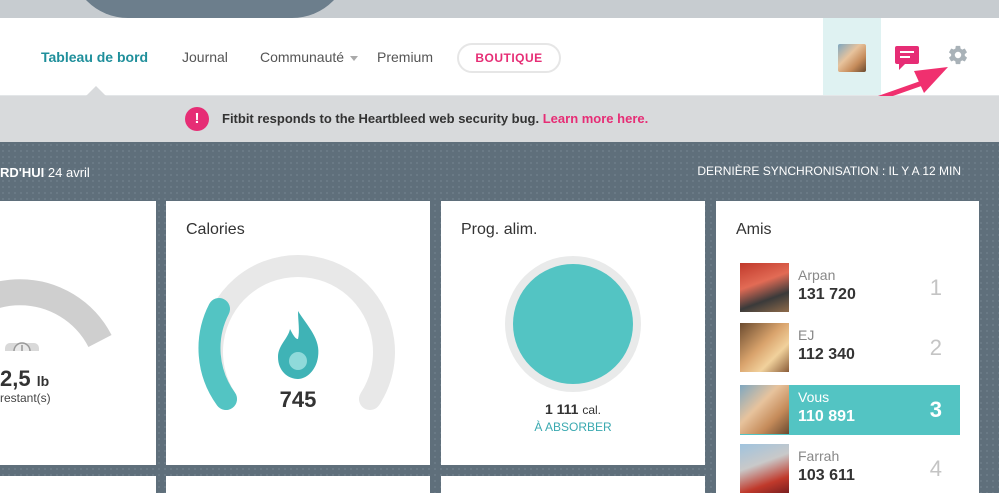 The width and height of the screenshot is (999, 493). What do you see at coordinates (197, 119) in the screenshot?
I see `alert-icon: !` at bounding box center [197, 119].